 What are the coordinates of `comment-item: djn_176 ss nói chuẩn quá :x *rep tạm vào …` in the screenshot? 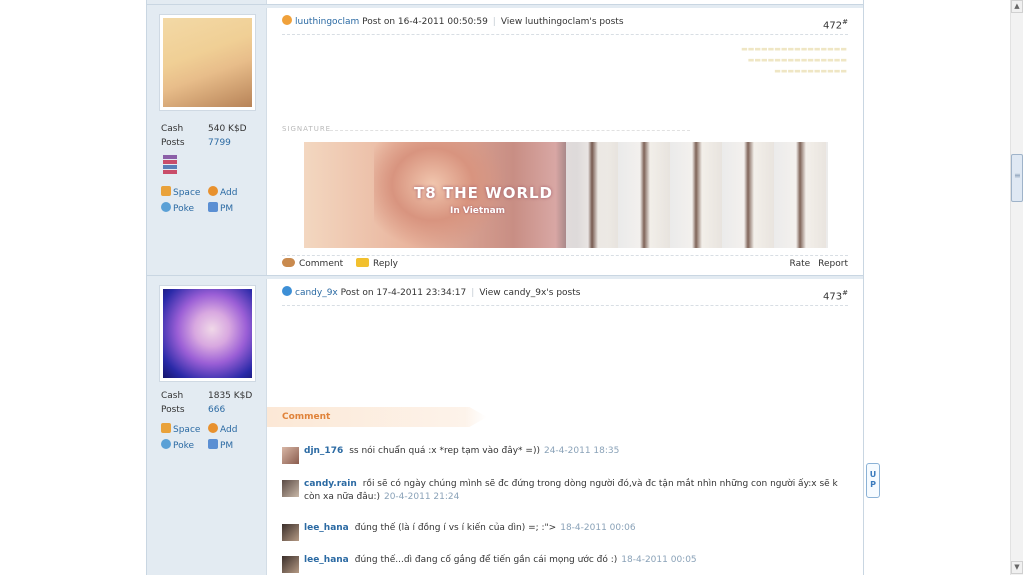 It's located at (565, 454).